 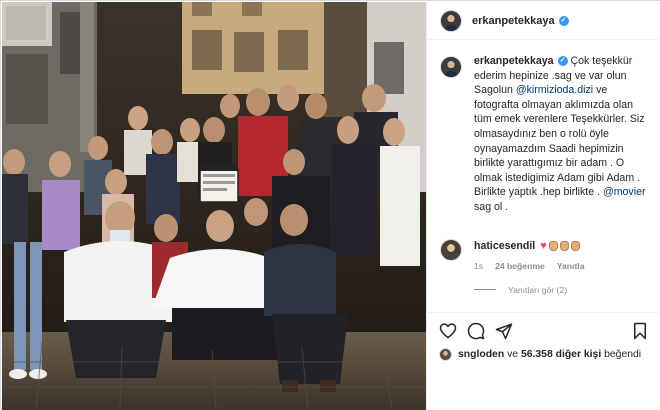 What do you see at coordinates (514, 61) in the screenshot?
I see `caption-username: erkanpetekkaya` at bounding box center [514, 61].